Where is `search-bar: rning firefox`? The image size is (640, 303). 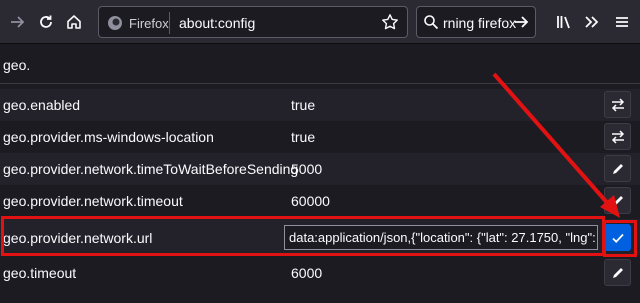
search-bar: rning firefox is located at coordinates (476, 22).